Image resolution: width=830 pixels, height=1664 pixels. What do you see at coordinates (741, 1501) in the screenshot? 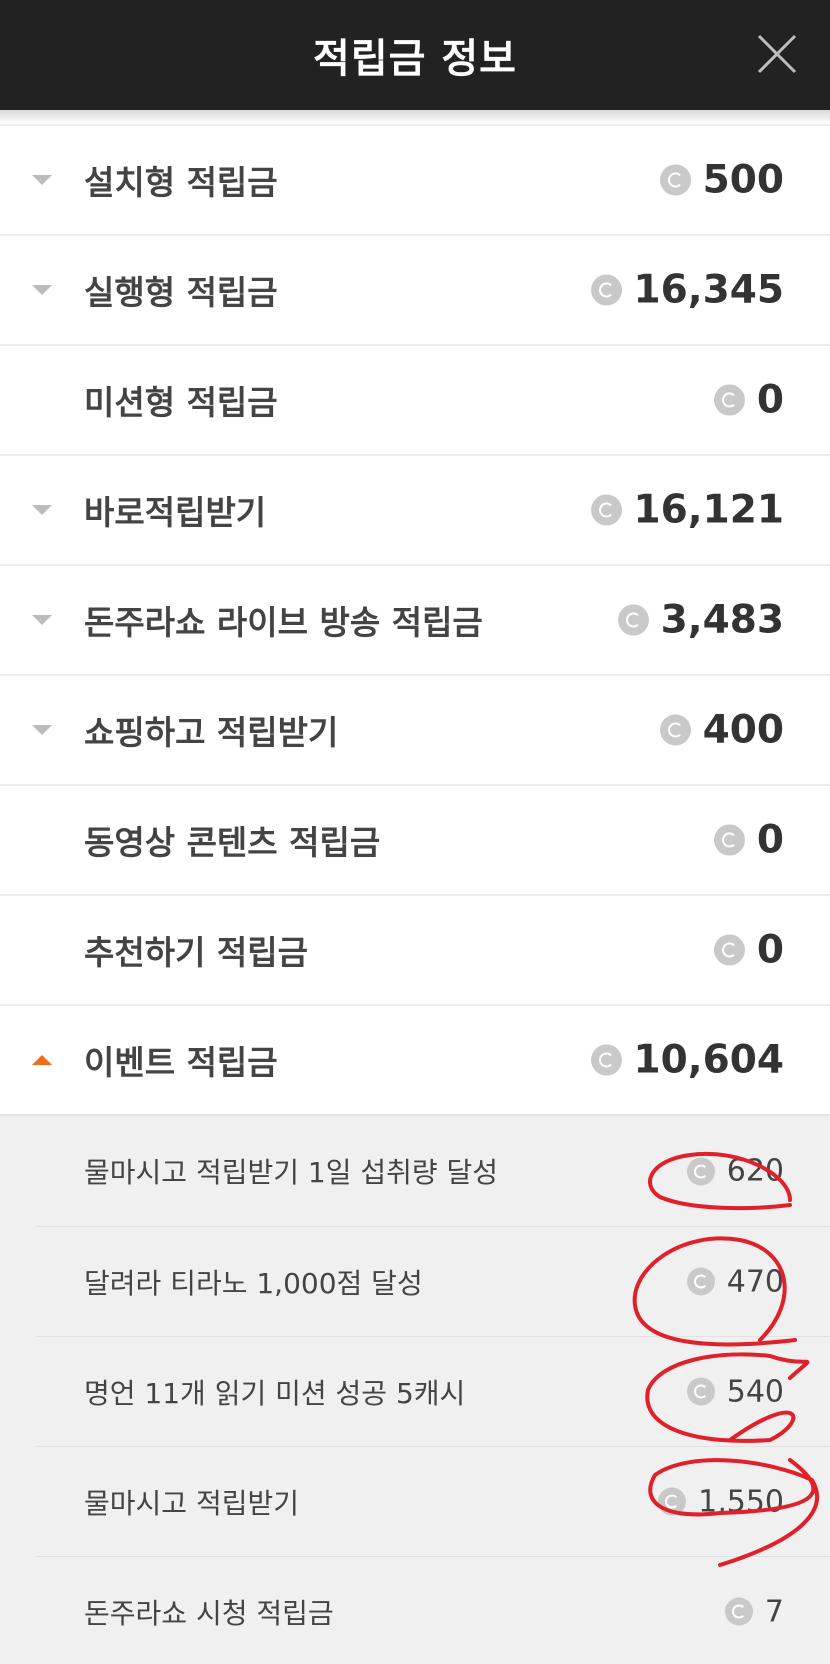
I see `event-item-value: 1,550` at bounding box center [741, 1501].